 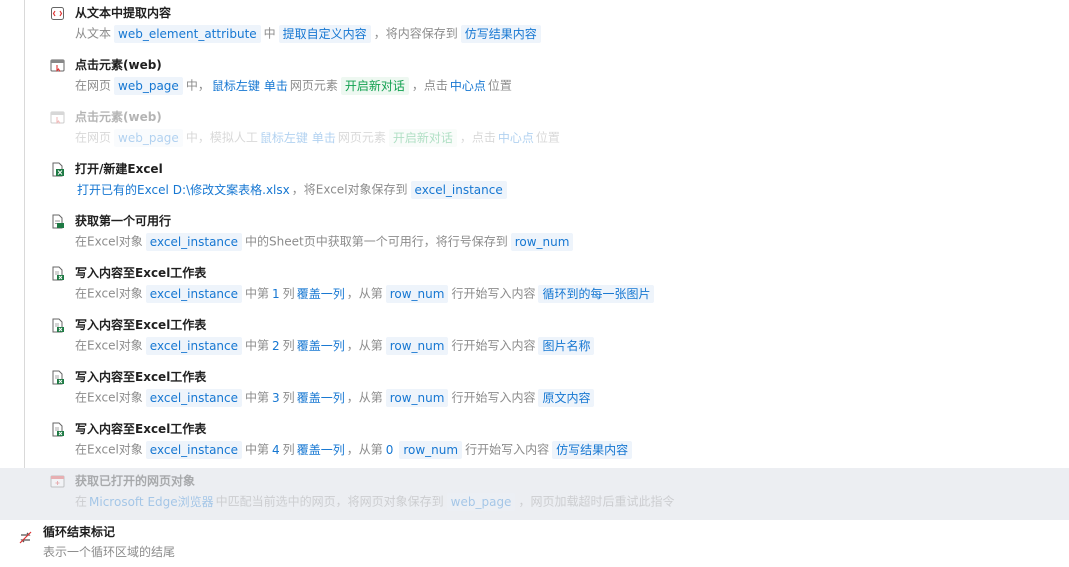 What do you see at coordinates (81, 501) in the screenshot?
I see `description-text: 在` at bounding box center [81, 501].